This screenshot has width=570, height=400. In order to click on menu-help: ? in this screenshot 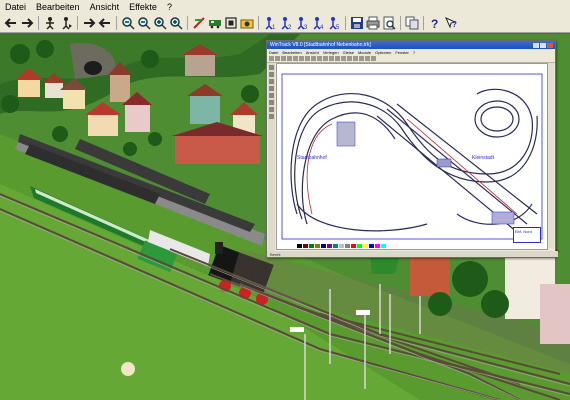, I will do `click(169, 7)`.